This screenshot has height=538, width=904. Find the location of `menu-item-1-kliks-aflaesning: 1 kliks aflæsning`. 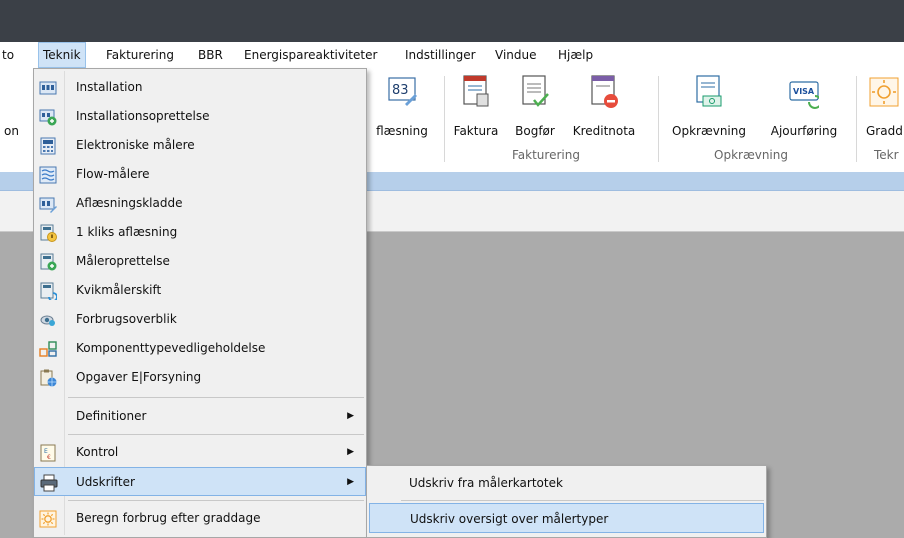

menu-item-1-kliks-aflaesning: 1 kliks aflæsning is located at coordinates (200, 232).